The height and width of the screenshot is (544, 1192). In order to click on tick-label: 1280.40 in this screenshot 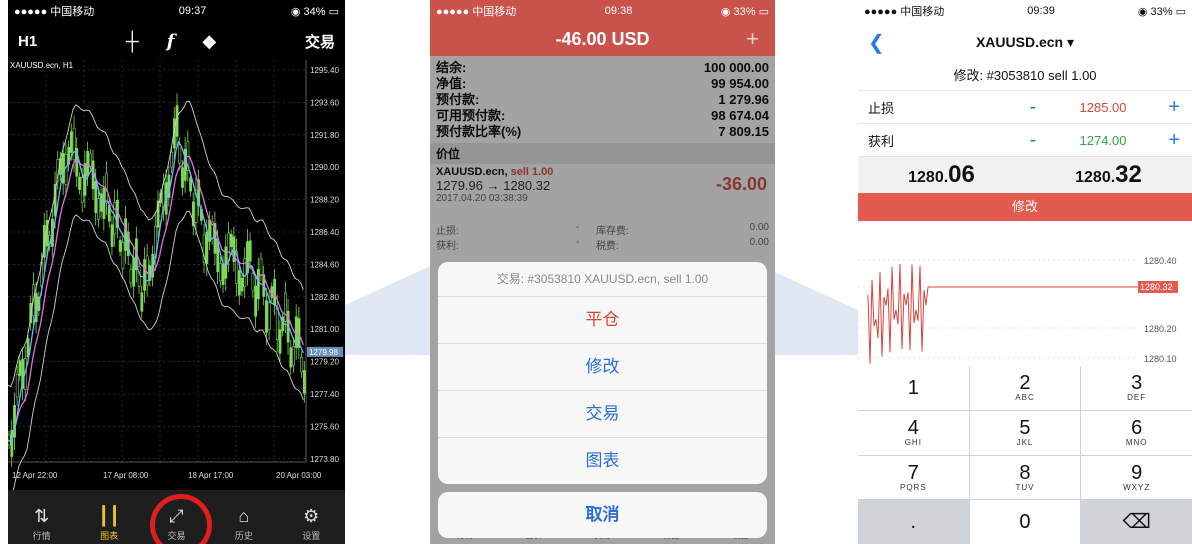, I will do `click(1160, 261)`.